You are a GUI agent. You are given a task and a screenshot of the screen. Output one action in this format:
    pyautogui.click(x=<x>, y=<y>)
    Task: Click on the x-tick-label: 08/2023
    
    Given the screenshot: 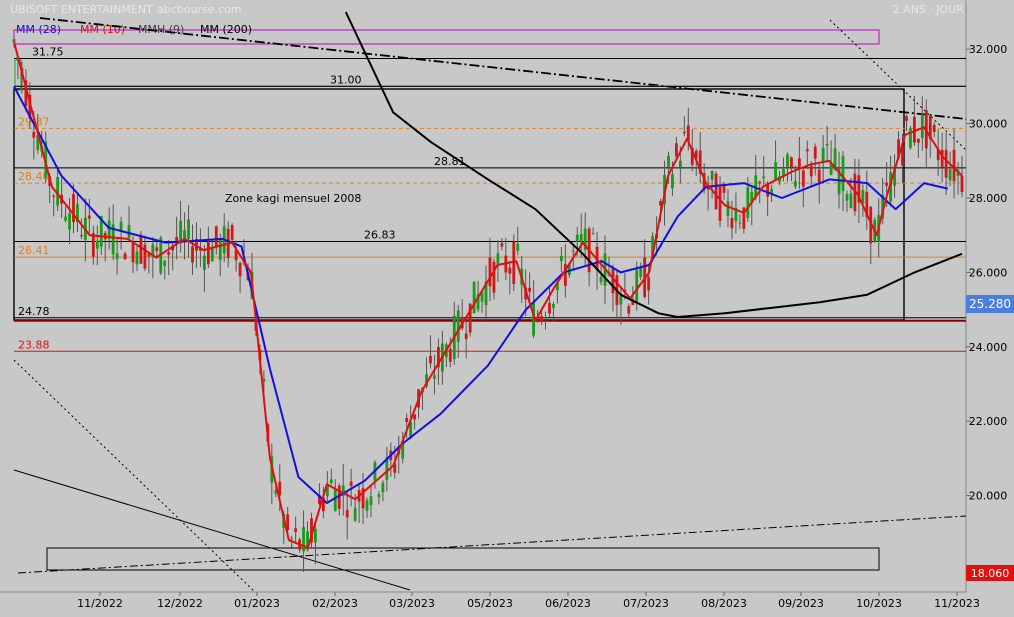 What is the action you would take?
    pyautogui.click(x=724, y=603)
    